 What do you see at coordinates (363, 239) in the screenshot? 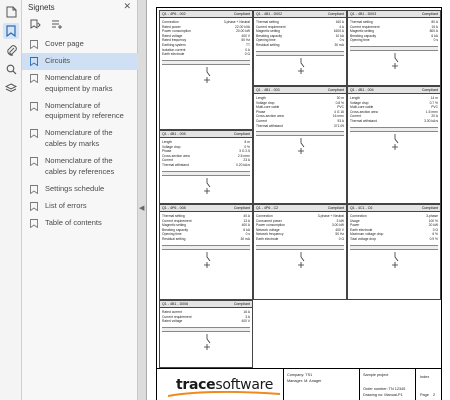
I see `row-label: Total voltage drop` at bounding box center [363, 239].